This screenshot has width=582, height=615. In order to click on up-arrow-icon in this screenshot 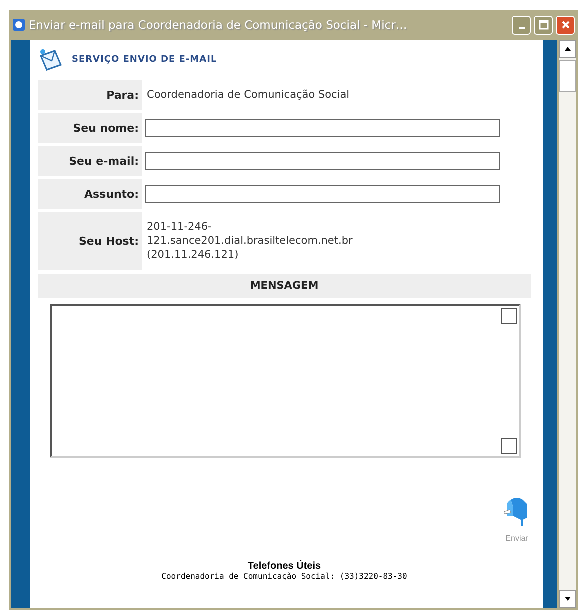, I will do `click(568, 49)`.